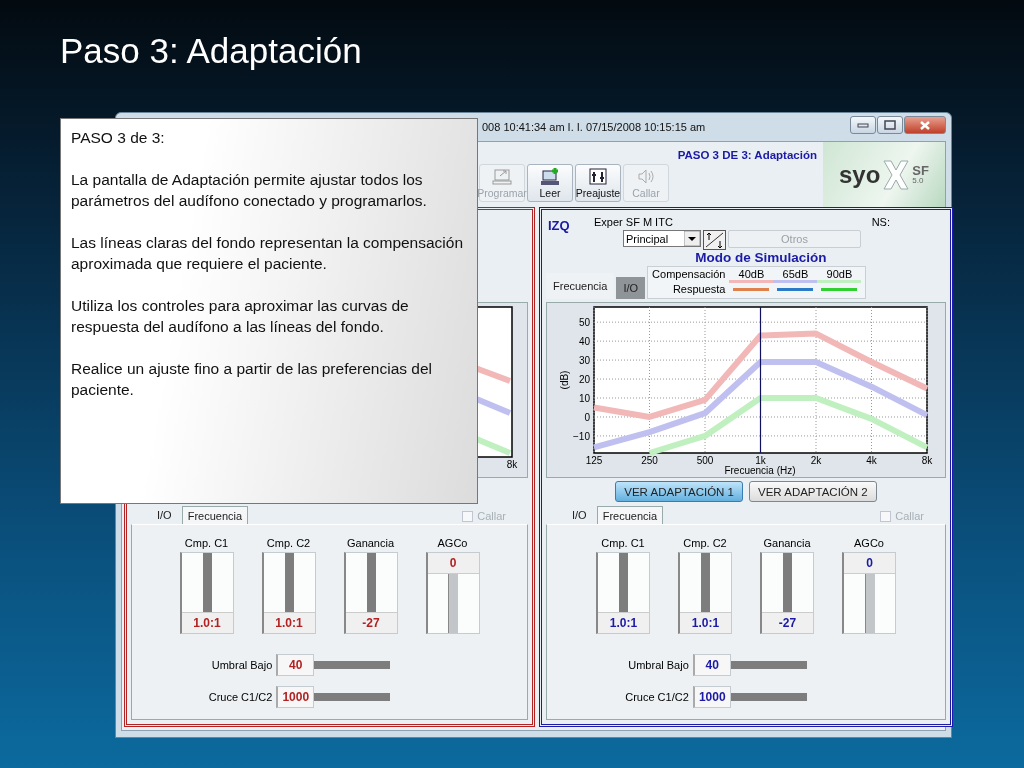 The width and height of the screenshot is (1024, 768). Describe the element at coordinates (649, 460) in the screenshot. I see `axis-tick-label: 250` at that location.